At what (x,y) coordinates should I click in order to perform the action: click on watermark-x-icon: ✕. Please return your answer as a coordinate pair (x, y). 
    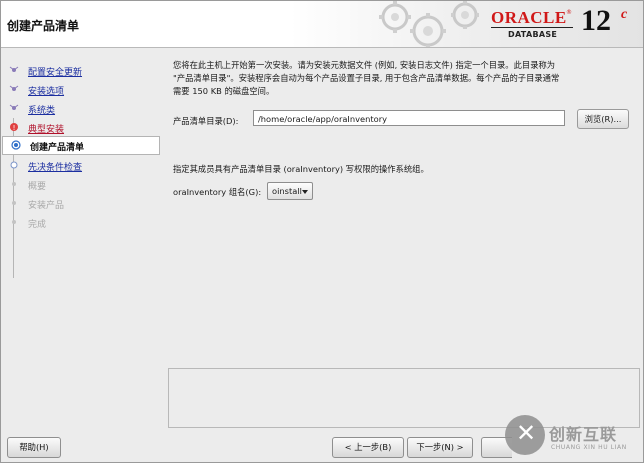
    Looking at the image, I should click on (526, 433).